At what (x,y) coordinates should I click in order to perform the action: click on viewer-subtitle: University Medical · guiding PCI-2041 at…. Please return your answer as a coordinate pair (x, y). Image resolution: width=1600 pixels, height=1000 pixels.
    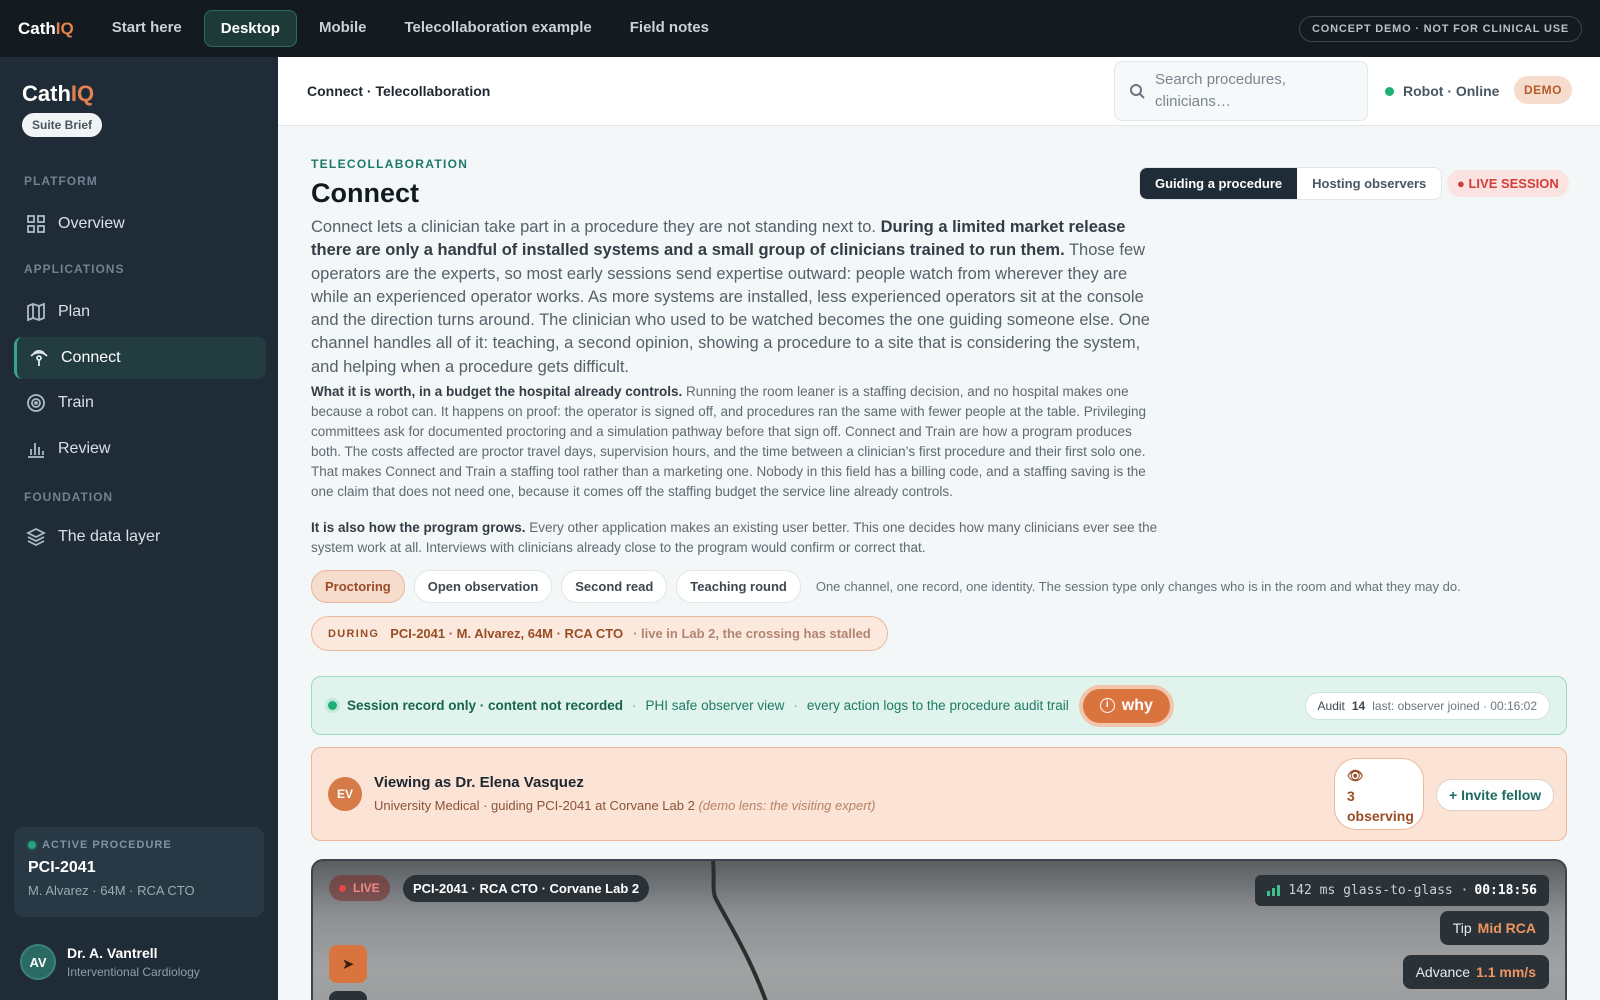
    Looking at the image, I should click on (624, 805).